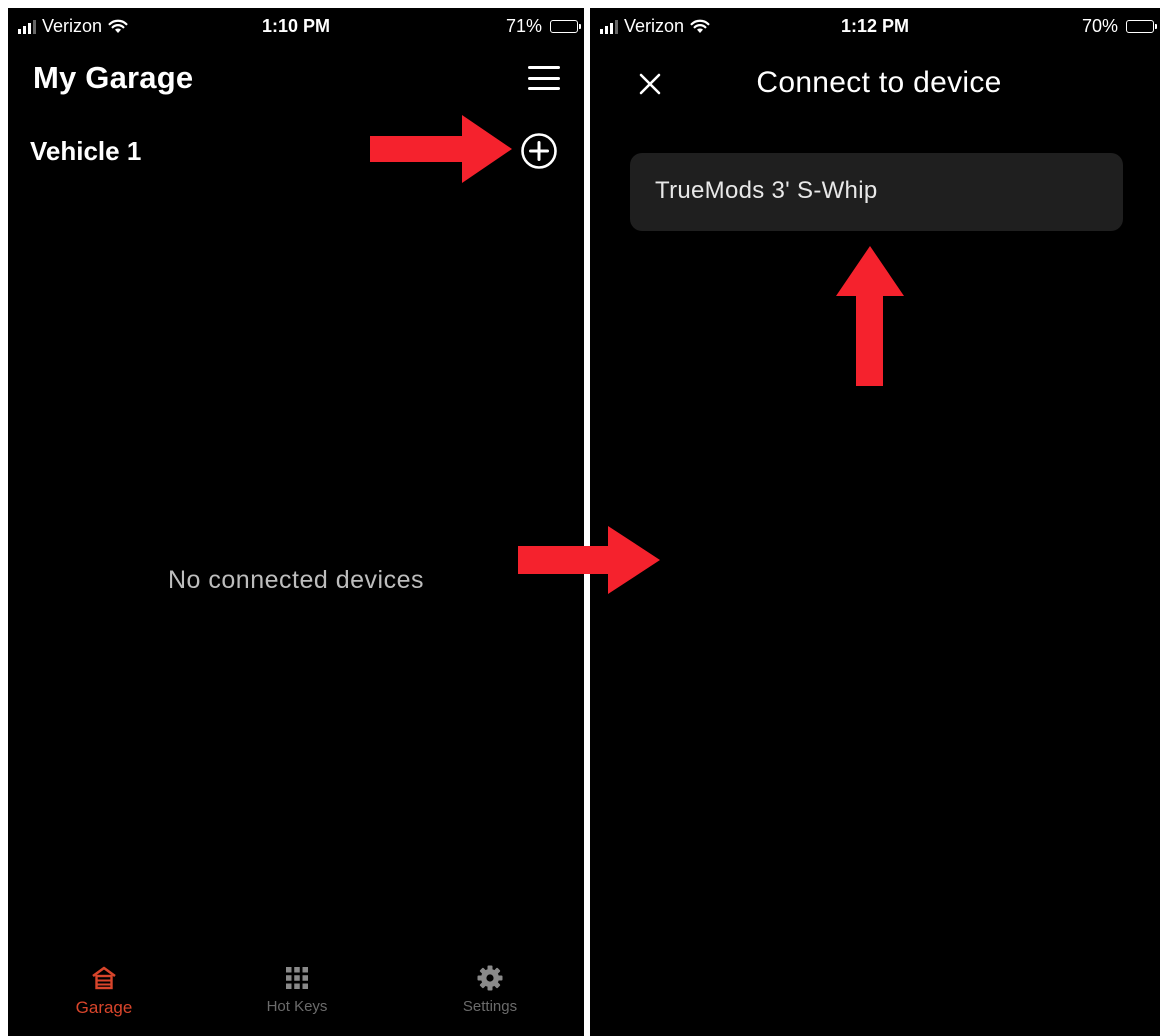  I want to click on battery-percent: 70%, so click(1099, 26).